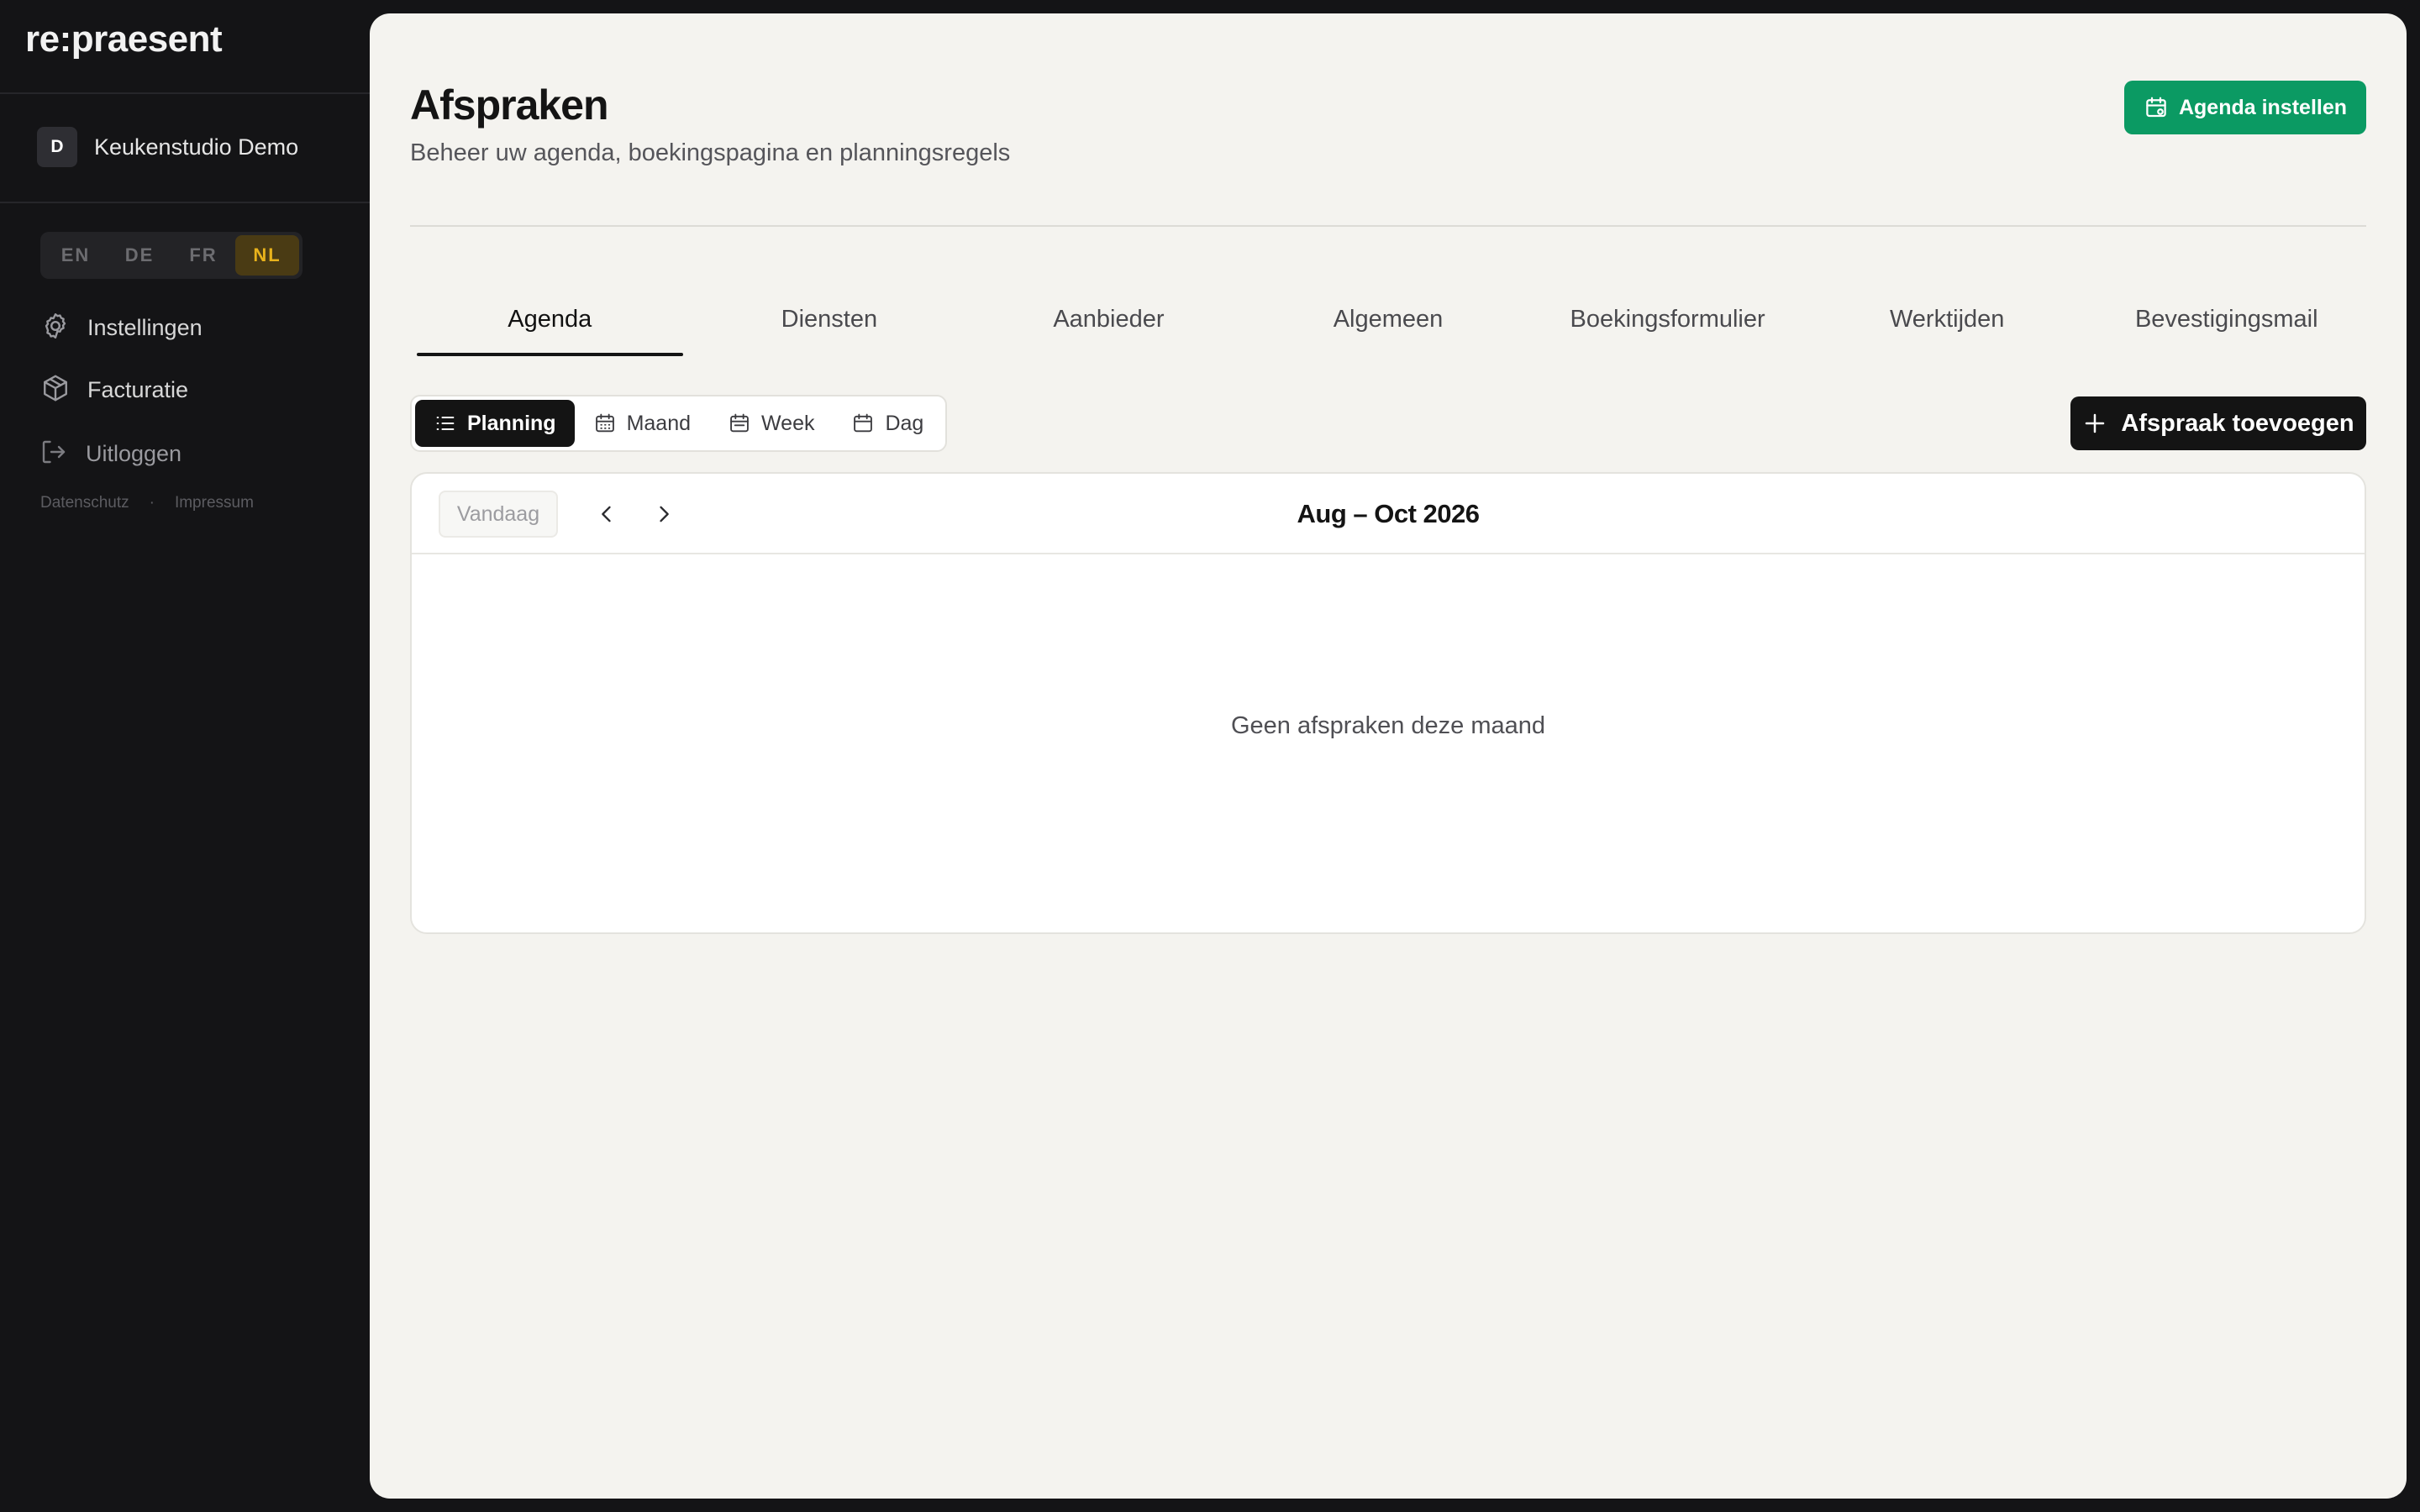  I want to click on setup-calendar-button: Agenda instellen, so click(2245, 107).